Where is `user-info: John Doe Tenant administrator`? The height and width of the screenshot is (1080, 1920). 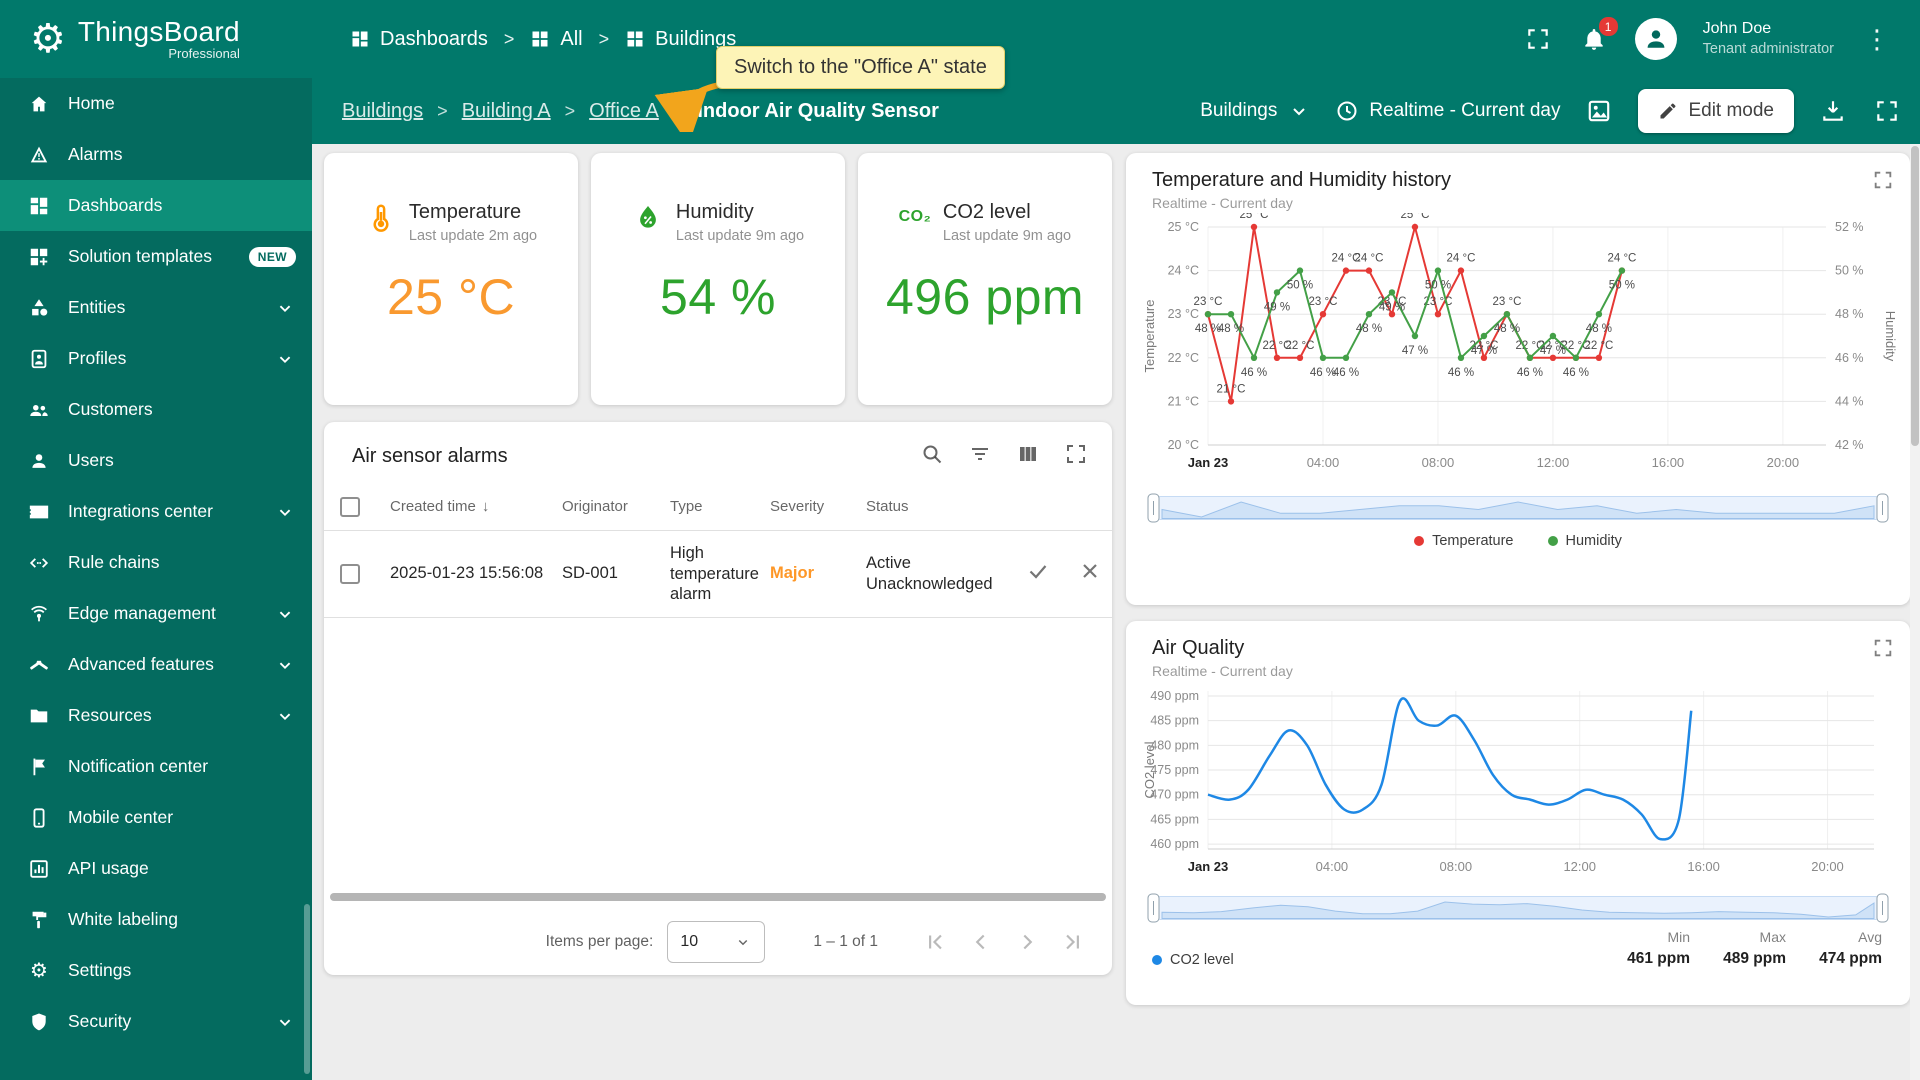
user-info: John Doe Tenant administrator is located at coordinates (1768, 39).